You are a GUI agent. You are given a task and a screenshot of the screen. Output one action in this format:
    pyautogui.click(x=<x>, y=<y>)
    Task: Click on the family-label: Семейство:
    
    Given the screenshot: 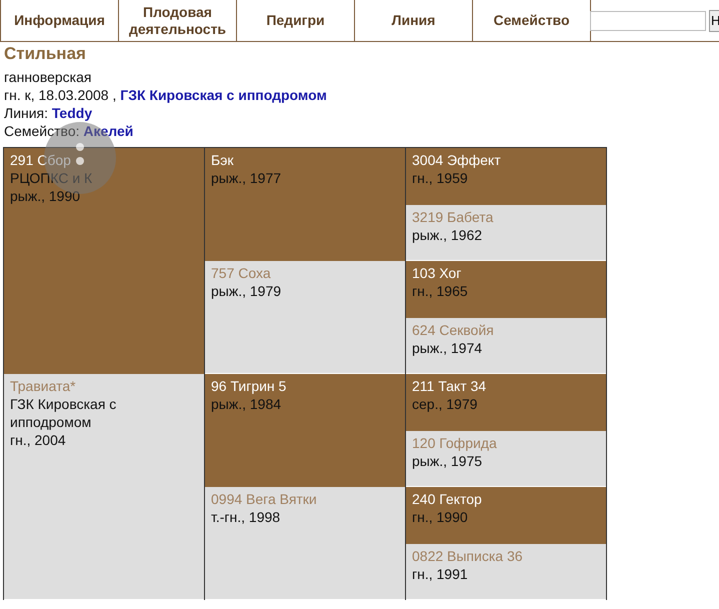 What is the action you would take?
    pyautogui.click(x=42, y=131)
    